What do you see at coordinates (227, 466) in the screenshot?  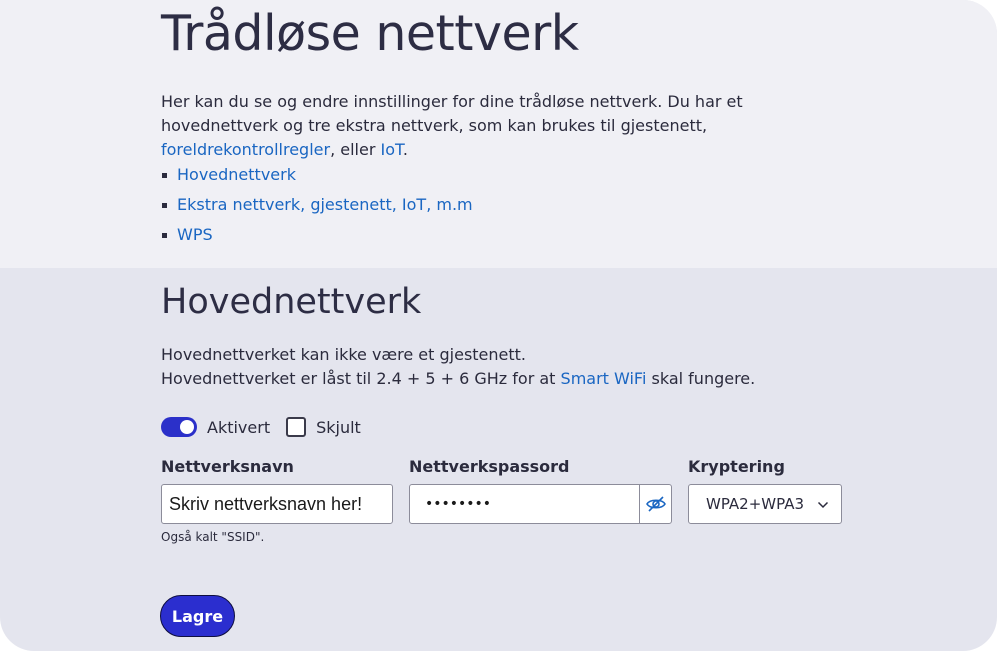 I see `ssid-label: Nettverksnavn` at bounding box center [227, 466].